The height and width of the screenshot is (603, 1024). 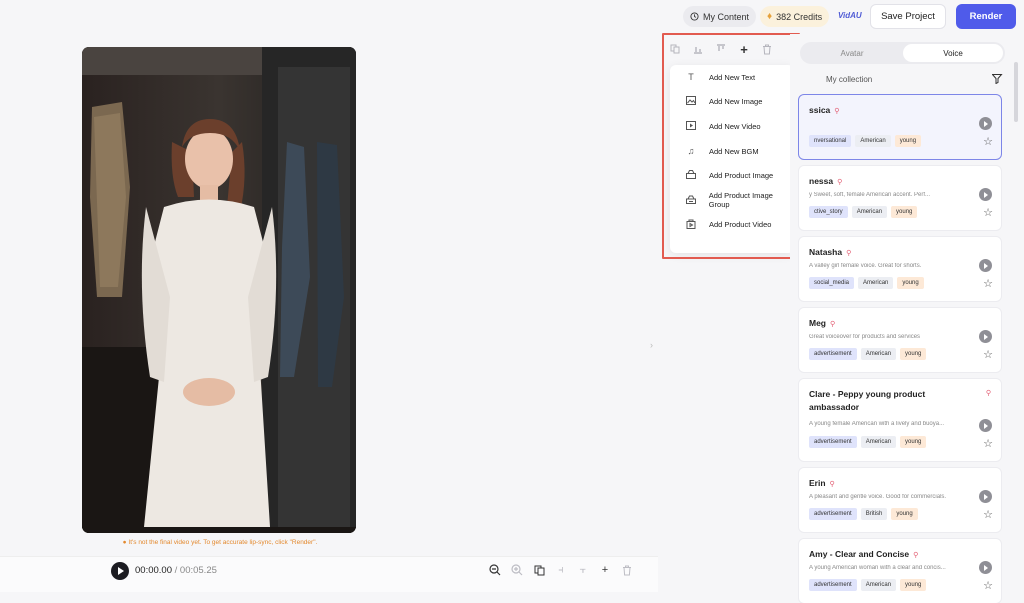 I want to click on add-icon: +, so click(x=605, y=570).